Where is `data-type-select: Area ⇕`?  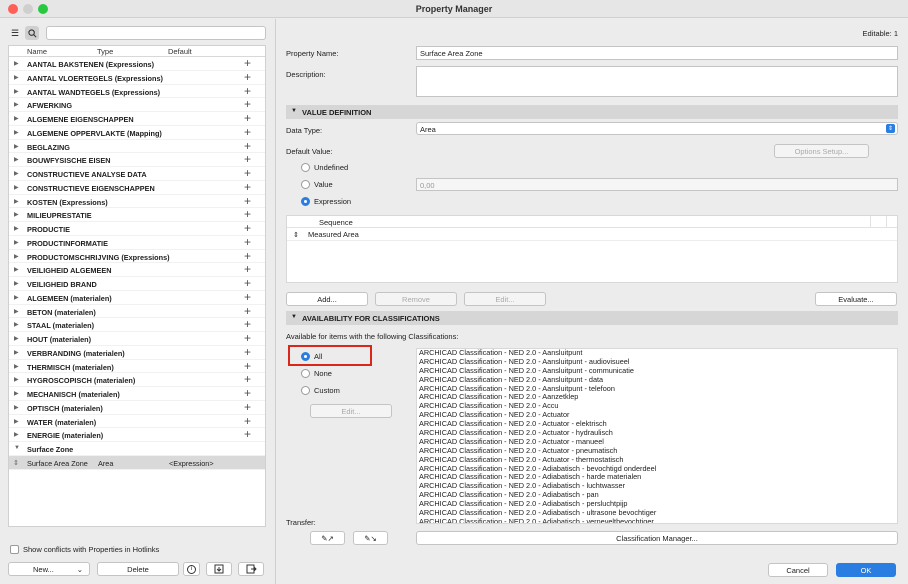 data-type-select: Area ⇕ is located at coordinates (657, 128).